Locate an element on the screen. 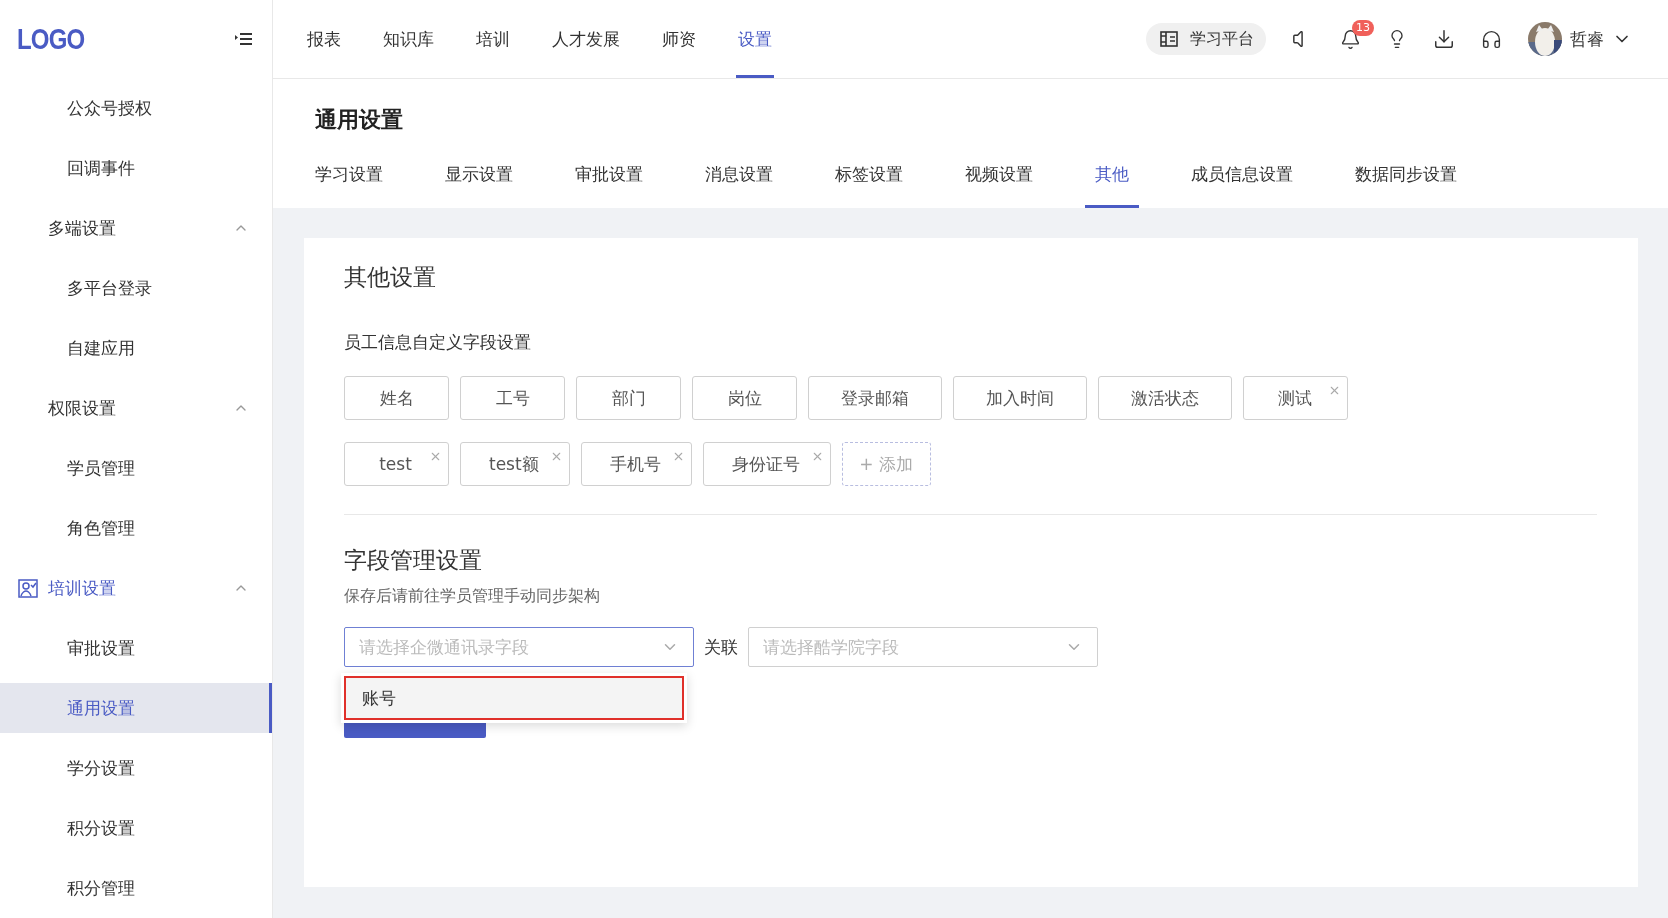 This screenshot has height=918, width=1668. sidebar-item: 通用设置 is located at coordinates (136, 708).